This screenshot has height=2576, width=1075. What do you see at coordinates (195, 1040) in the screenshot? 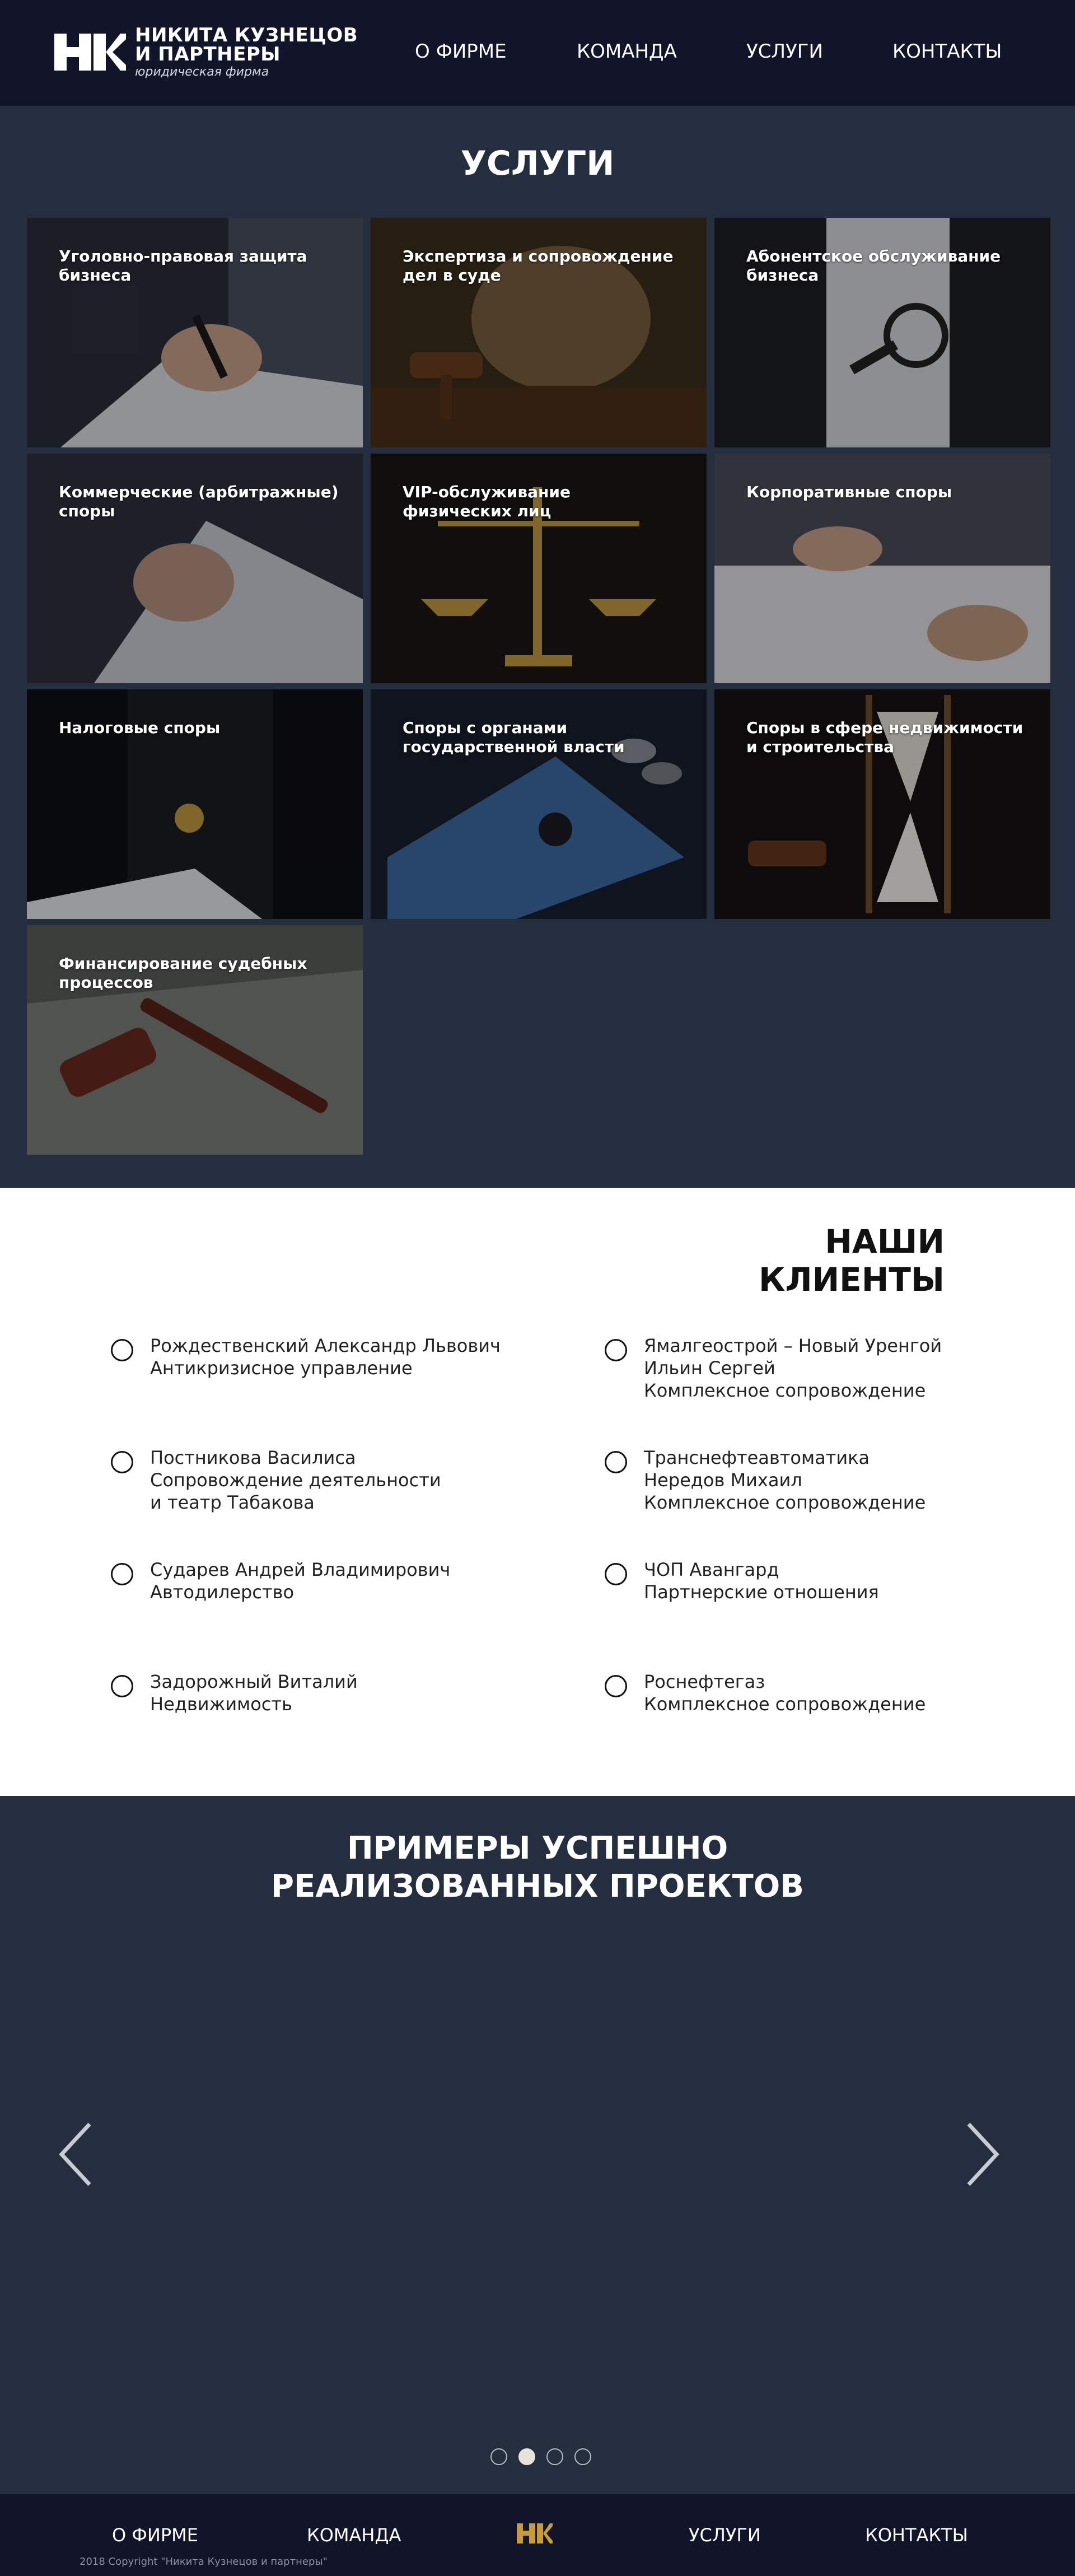
I see `service-card-financing: Финансирование судебных процессов` at bounding box center [195, 1040].